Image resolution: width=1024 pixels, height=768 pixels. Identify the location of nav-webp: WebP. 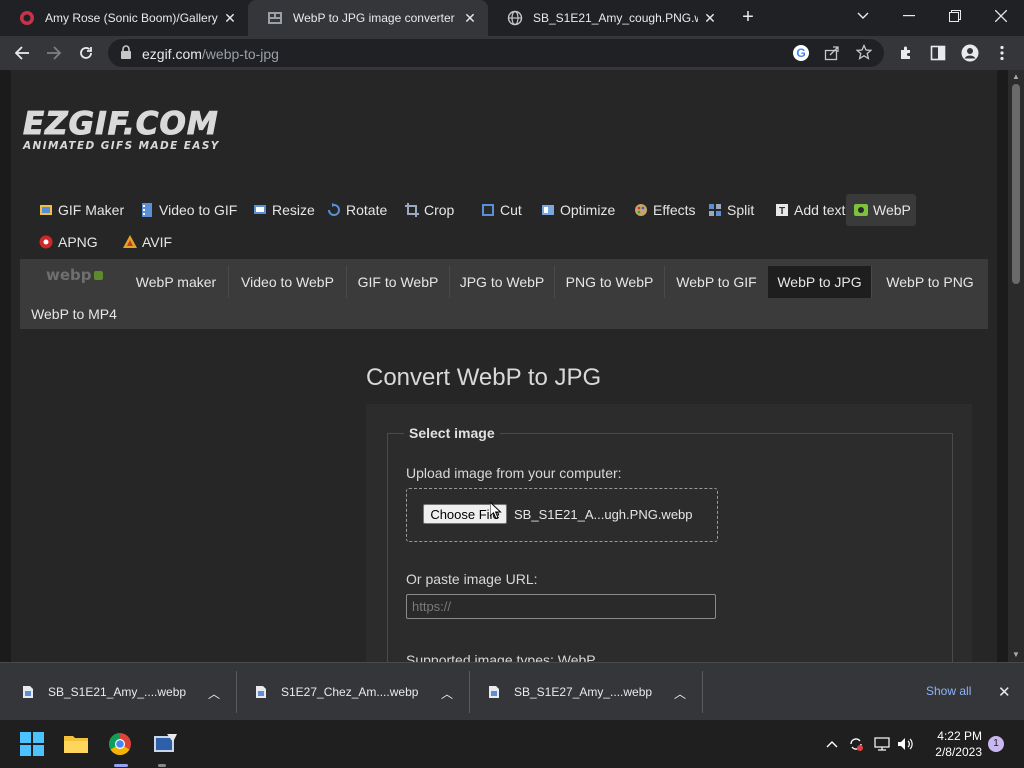
(881, 210).